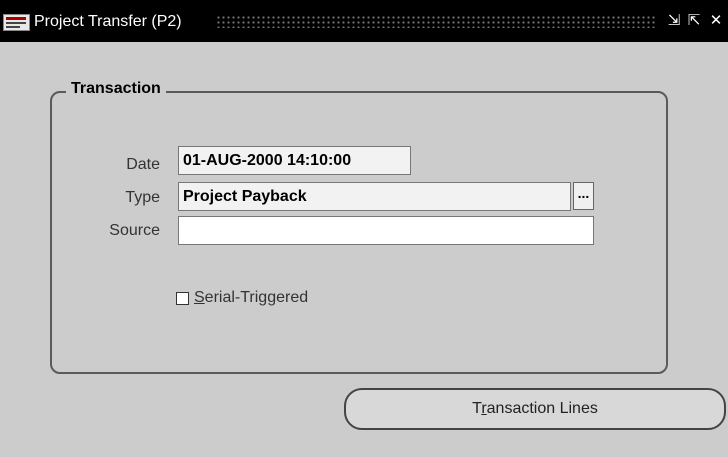 The width and height of the screenshot is (728, 457). I want to click on transaction-lines-label-end: ansaction Lines, so click(542, 408).